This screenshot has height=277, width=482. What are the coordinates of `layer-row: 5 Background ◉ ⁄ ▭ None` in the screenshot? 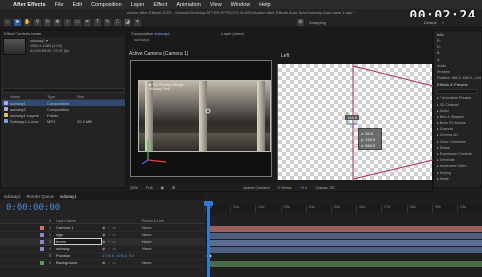 It's located at (102, 263).